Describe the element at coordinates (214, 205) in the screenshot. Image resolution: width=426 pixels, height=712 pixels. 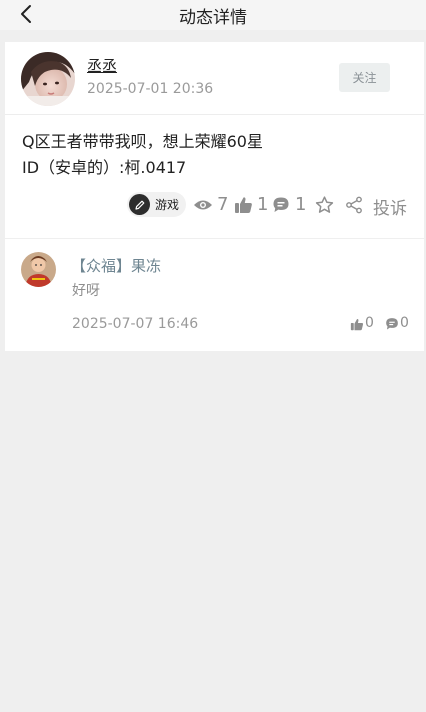
I see `post-action-bar: 游戏 7 1 1 投诉` at that location.